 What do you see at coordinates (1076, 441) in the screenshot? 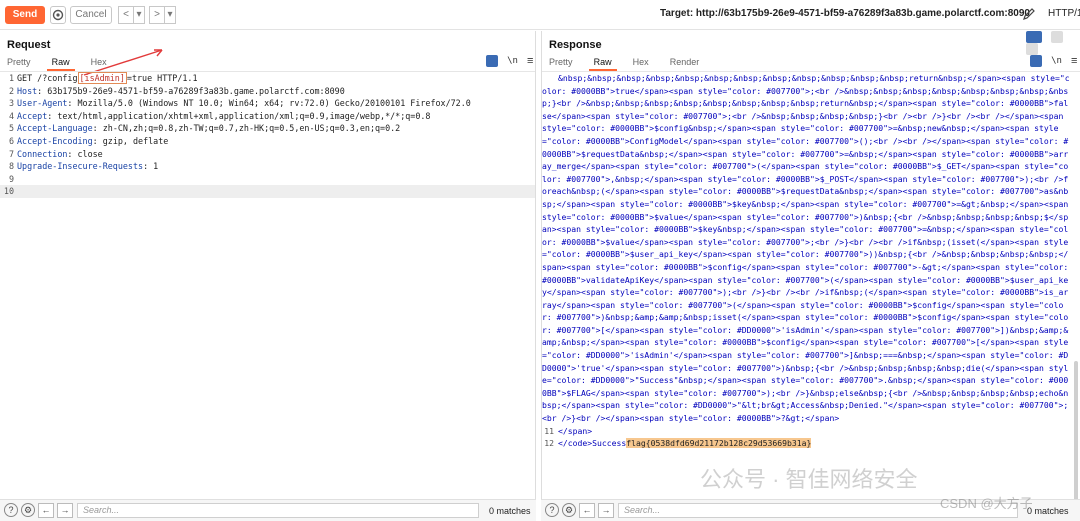
I see `vertical-scrollbar` at bounding box center [1076, 441].